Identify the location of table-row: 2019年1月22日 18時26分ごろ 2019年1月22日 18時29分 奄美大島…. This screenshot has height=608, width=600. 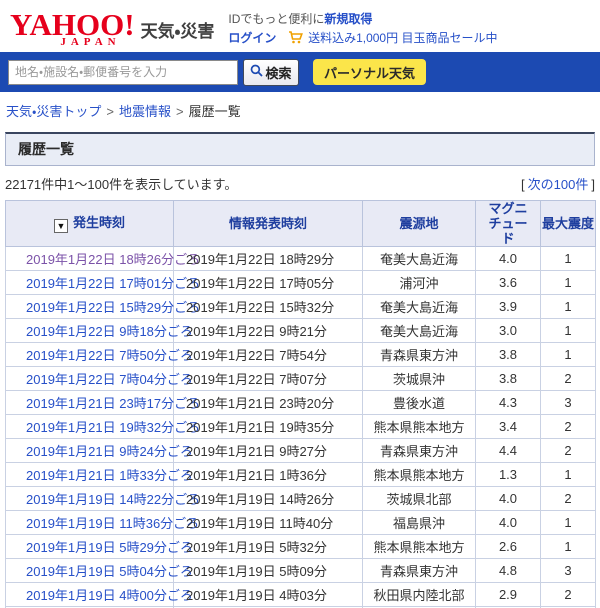
(300, 258).